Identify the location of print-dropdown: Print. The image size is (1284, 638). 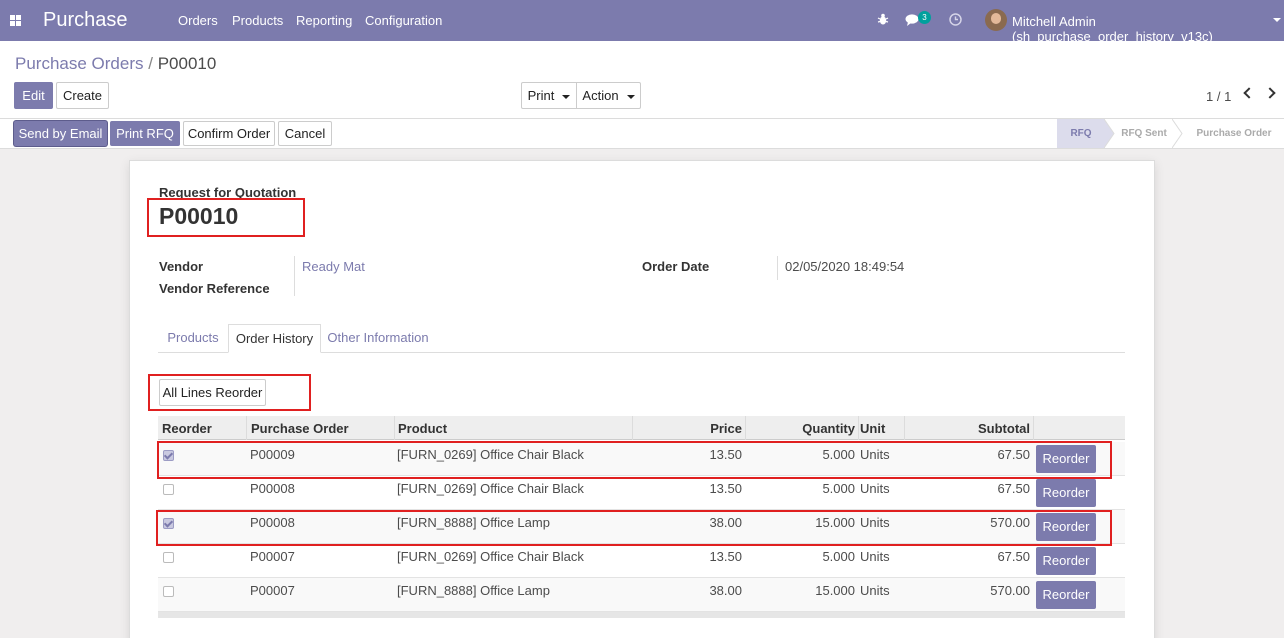
(549, 95).